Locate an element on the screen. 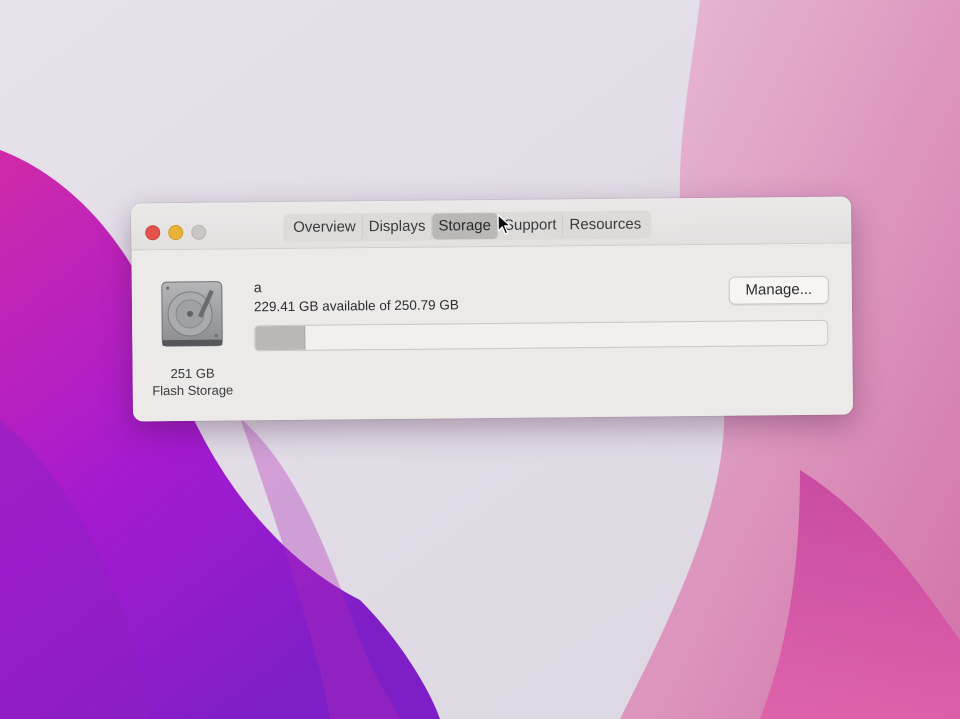 This screenshot has width=960, height=719. tab-displays: Displays is located at coordinates (397, 227).